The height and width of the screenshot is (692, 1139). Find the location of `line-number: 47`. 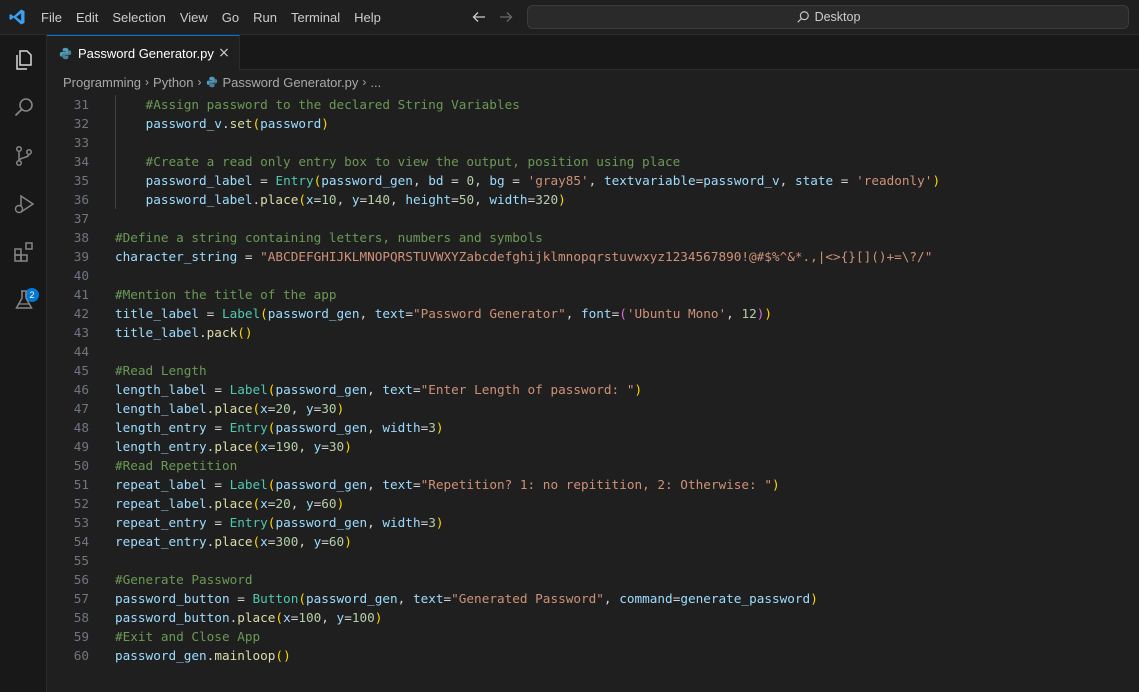

line-number: 47 is located at coordinates (81, 408).